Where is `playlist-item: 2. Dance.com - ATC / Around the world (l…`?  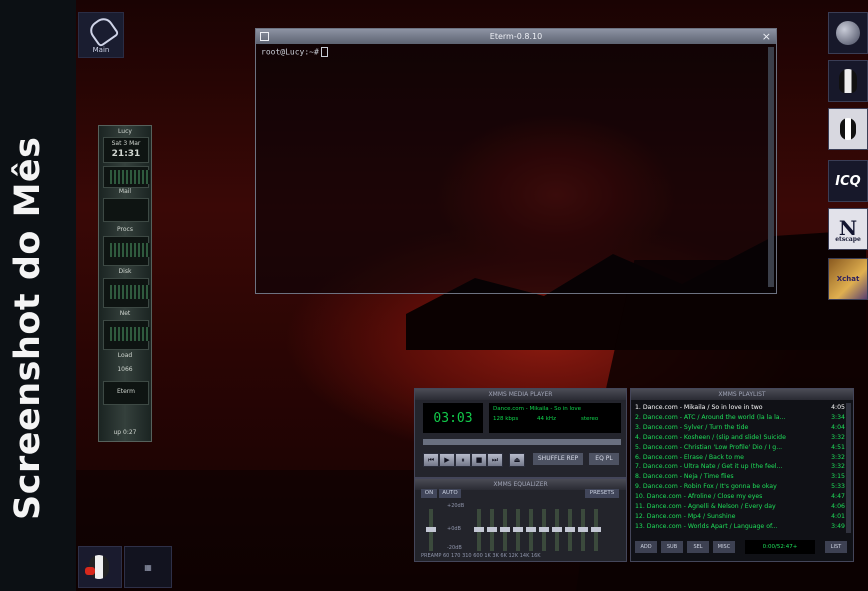
playlist-item: 2. Dance.com - ATC / Around the world (l… is located at coordinates (740, 418).